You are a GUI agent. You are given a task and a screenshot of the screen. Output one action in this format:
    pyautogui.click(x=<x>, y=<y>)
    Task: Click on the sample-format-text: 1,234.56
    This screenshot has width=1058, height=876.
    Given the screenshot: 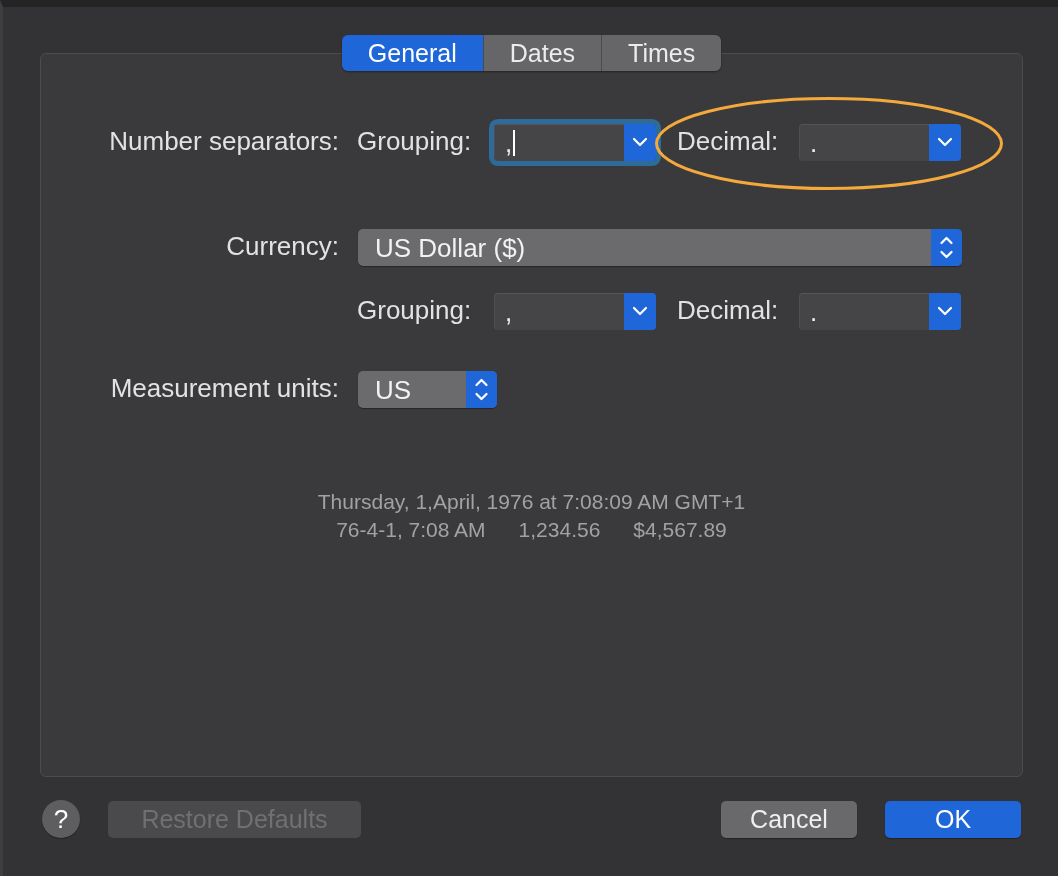 What is the action you would take?
    pyautogui.click(x=559, y=530)
    